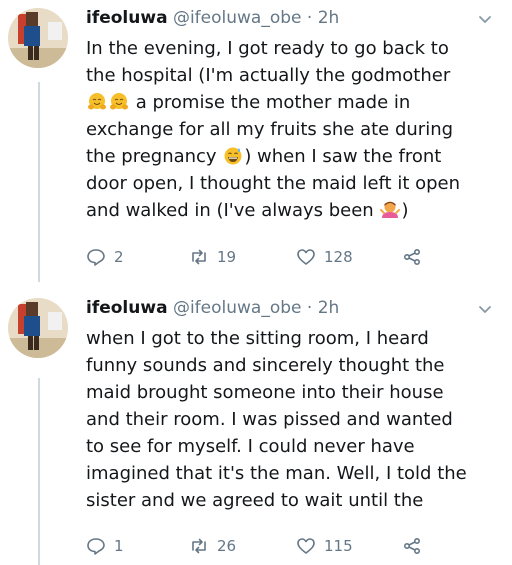 The width and height of the screenshot is (512, 565). Describe the element at coordinates (227, 546) in the screenshot. I see `retweet-count: 26` at that location.